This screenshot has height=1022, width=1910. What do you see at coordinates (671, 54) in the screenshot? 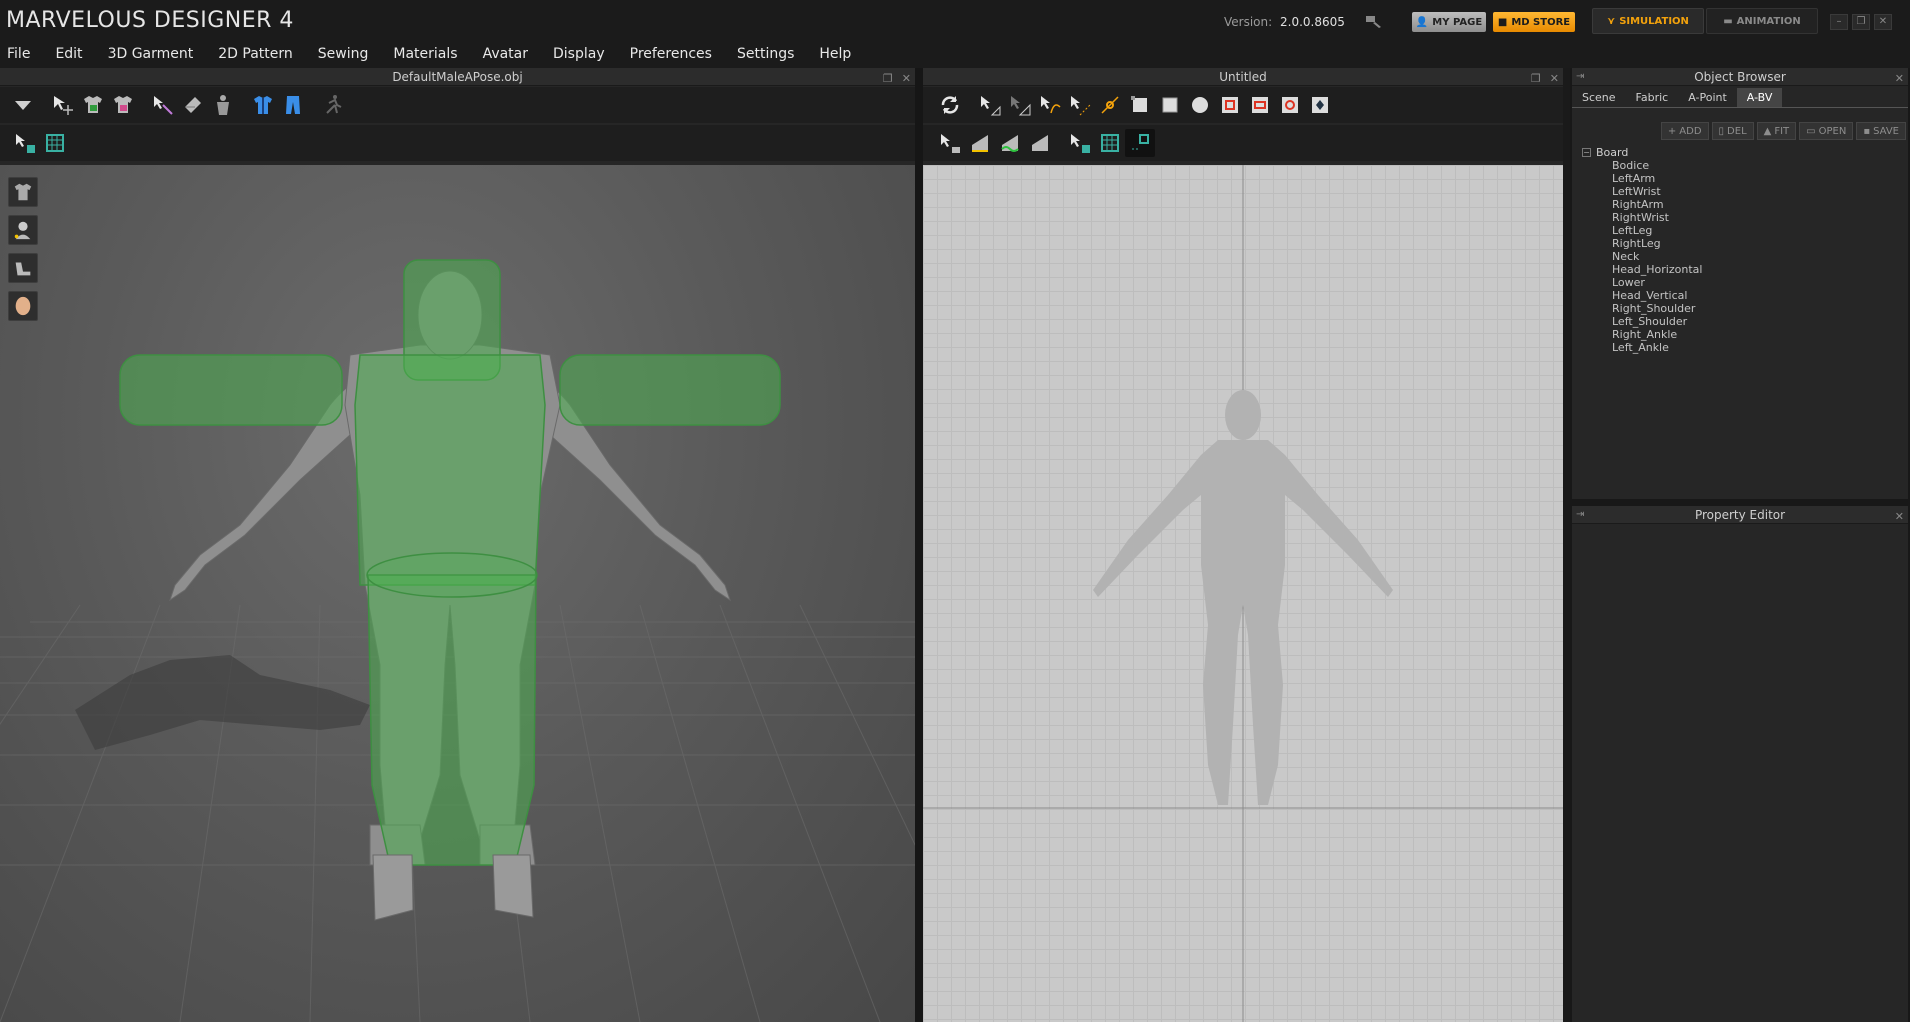
I see `menu-preferences: Preferences` at bounding box center [671, 54].